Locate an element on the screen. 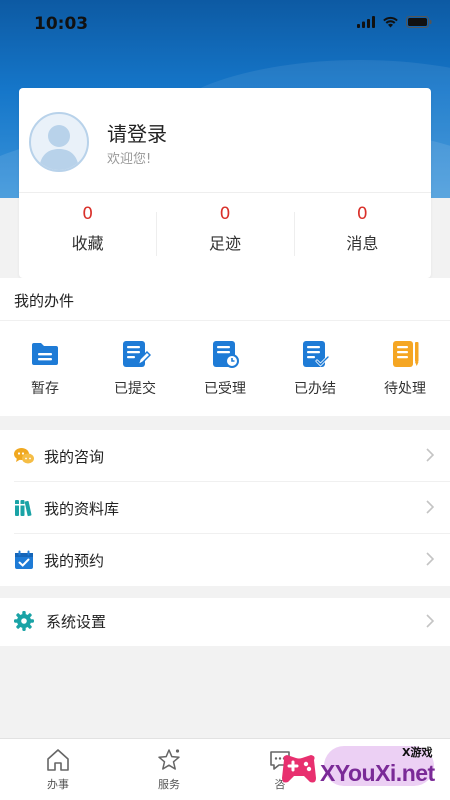  work-item-label: 已受理 is located at coordinates (225, 389).